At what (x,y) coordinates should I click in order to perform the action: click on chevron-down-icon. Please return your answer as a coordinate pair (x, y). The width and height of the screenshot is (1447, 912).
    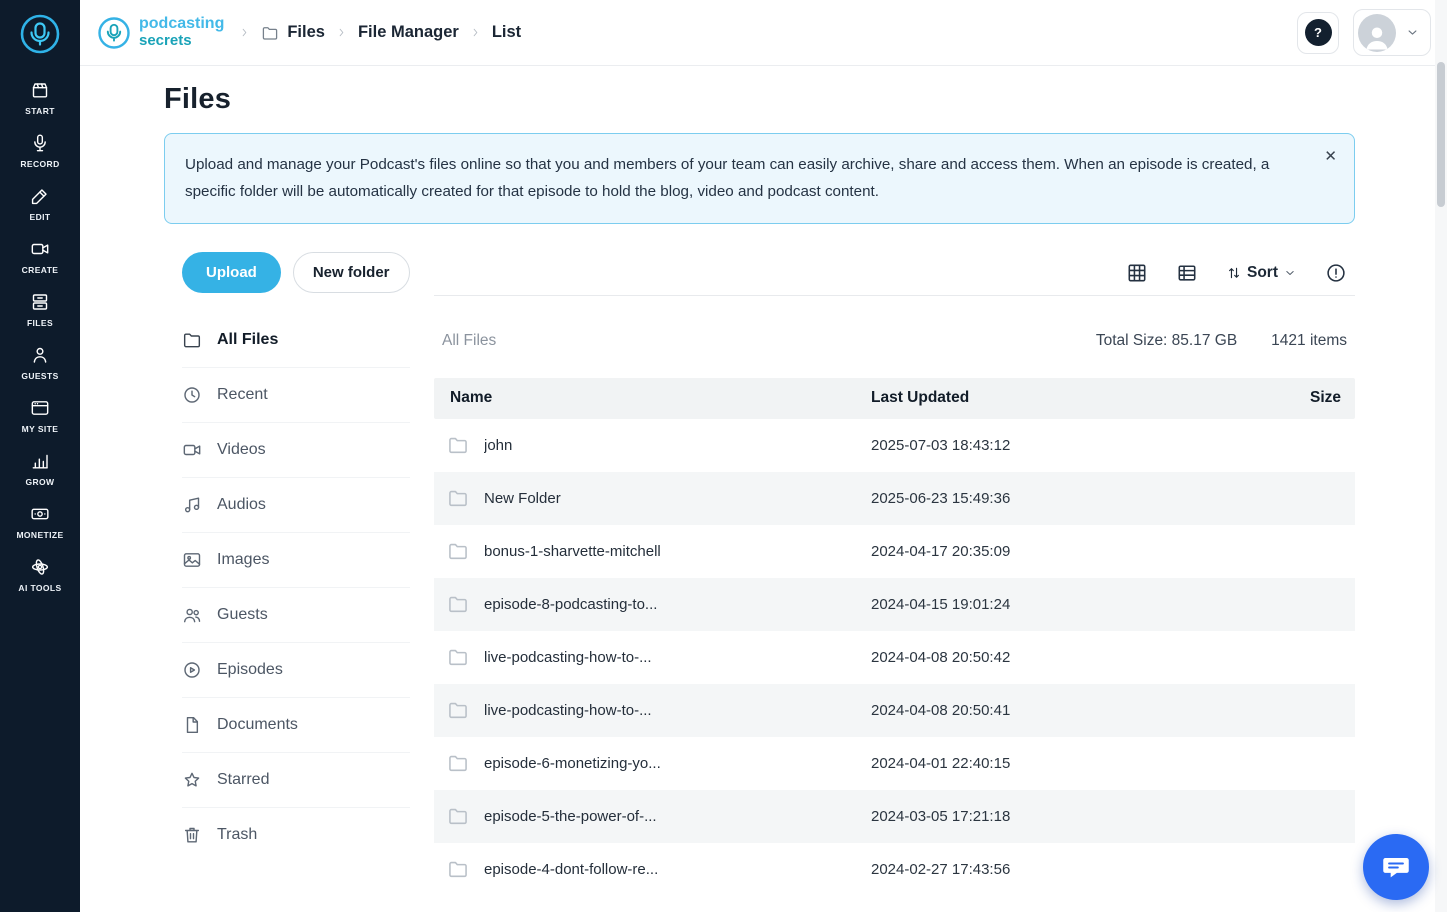
    Looking at the image, I should click on (1412, 32).